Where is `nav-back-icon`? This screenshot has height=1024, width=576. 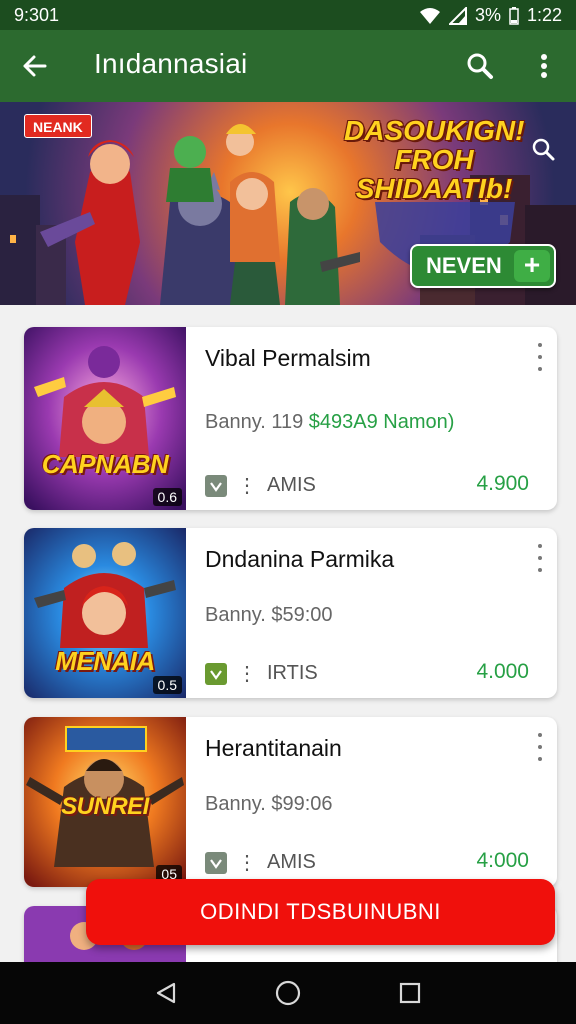
nav-back-icon is located at coordinates (166, 993).